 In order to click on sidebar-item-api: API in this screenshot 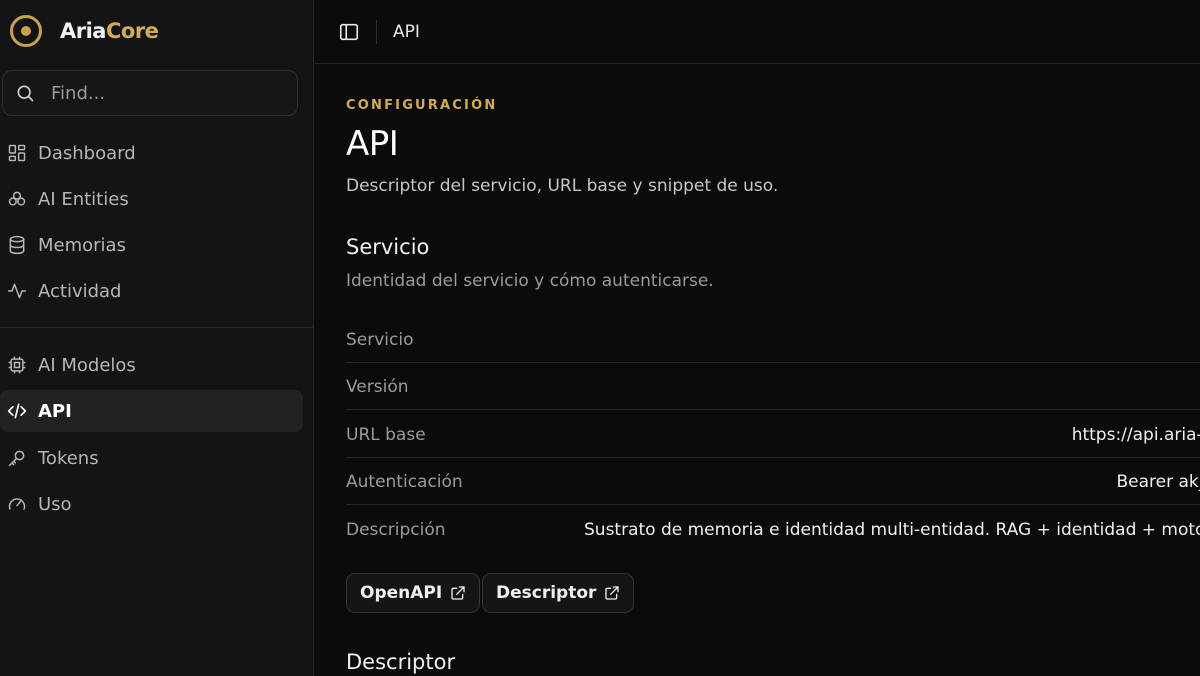, I will do `click(151, 411)`.